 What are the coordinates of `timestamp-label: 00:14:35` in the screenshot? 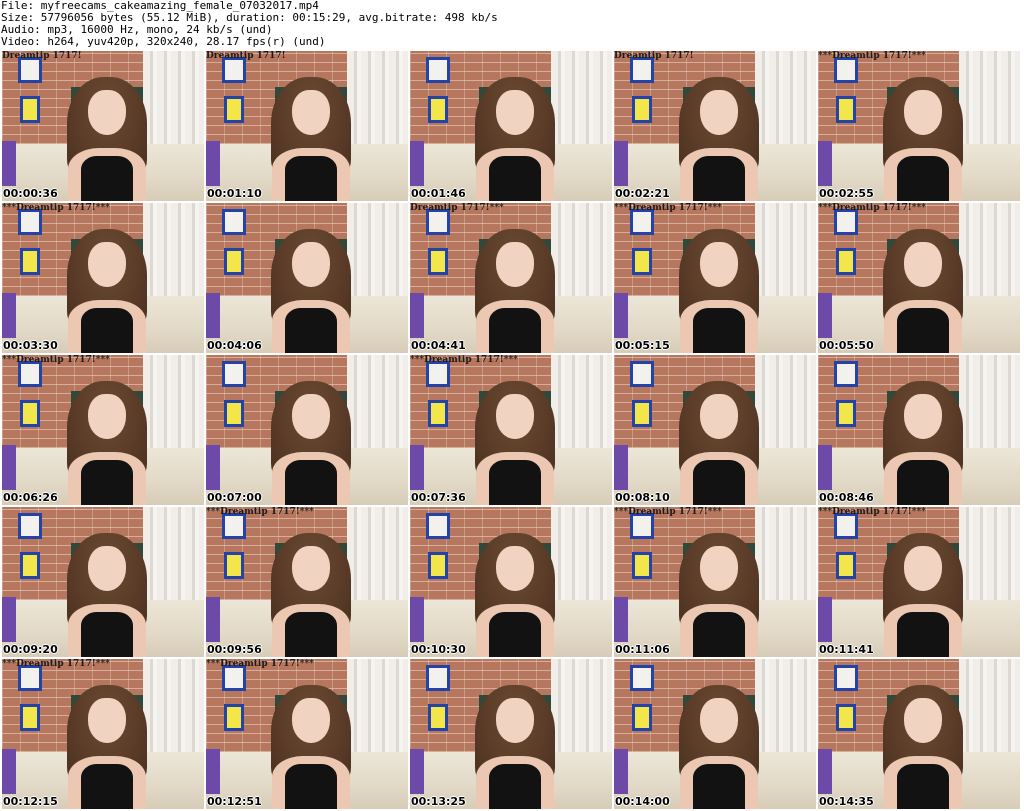 It's located at (846, 801).